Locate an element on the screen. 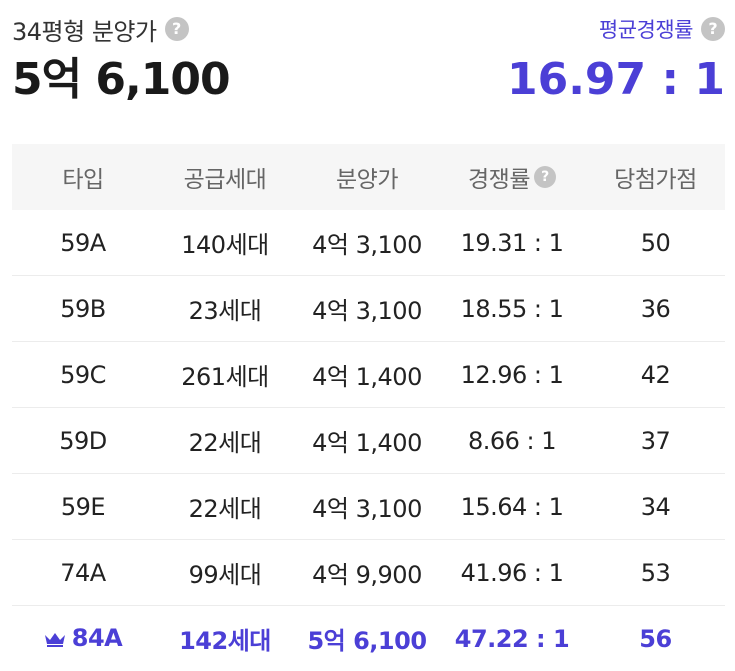  header-winning-score: 당첨가점 is located at coordinates (655, 177).